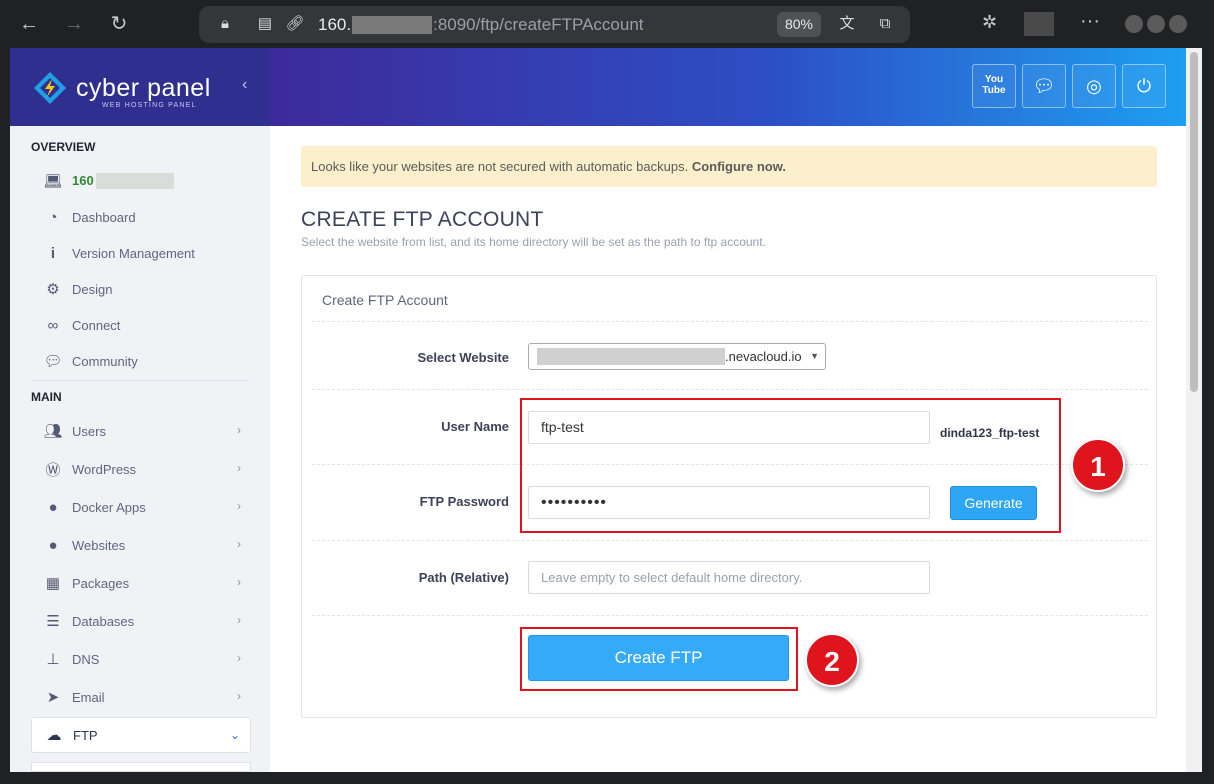 This screenshot has width=1214, height=784. What do you see at coordinates (989, 22) in the screenshot?
I see `extensions-icon: ✲` at bounding box center [989, 22].